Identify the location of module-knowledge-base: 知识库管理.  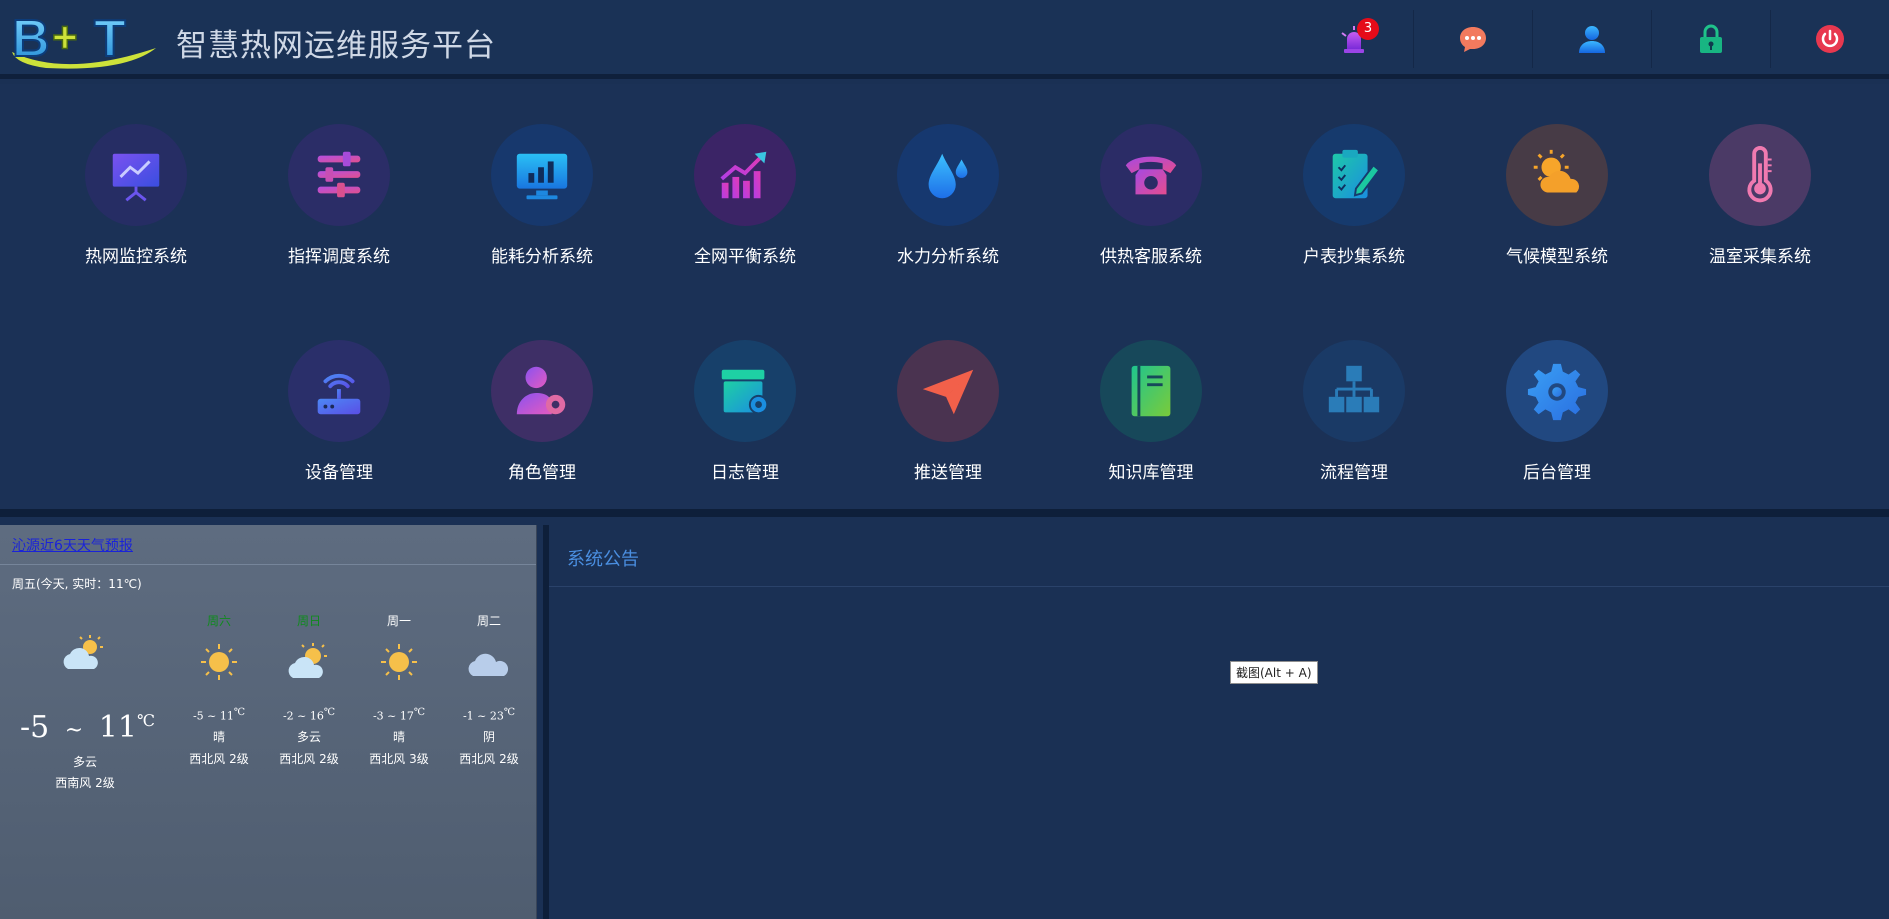
(1151, 411).